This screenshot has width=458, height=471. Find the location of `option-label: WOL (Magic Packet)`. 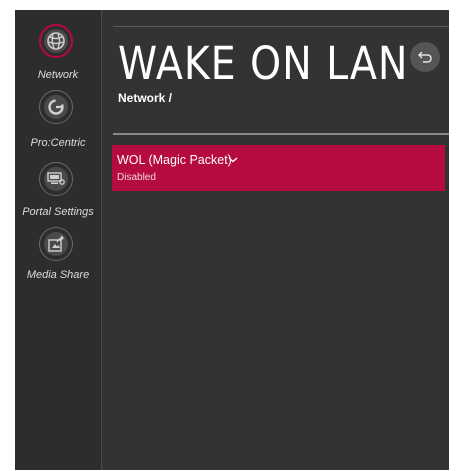

option-label: WOL (Magic Packet) is located at coordinates (174, 160).